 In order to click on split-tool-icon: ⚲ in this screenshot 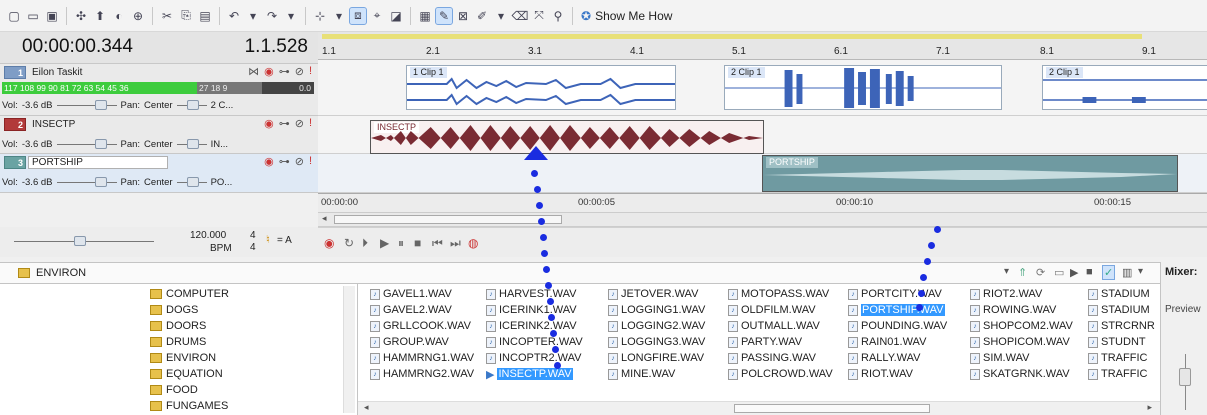, I will do `click(558, 16)`.